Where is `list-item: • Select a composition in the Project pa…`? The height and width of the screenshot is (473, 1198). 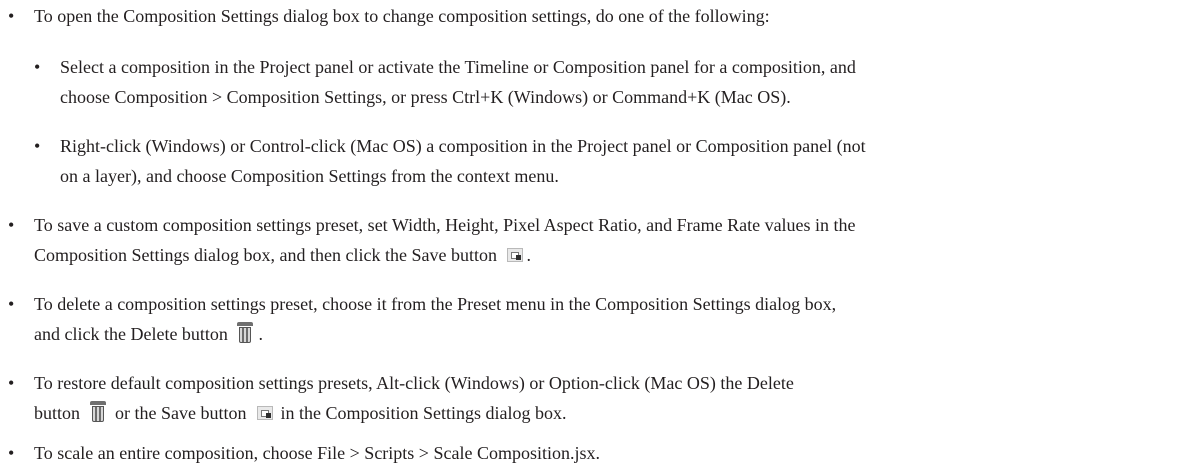
list-item: • Select a composition in the Project pa… is located at coordinates (607, 82).